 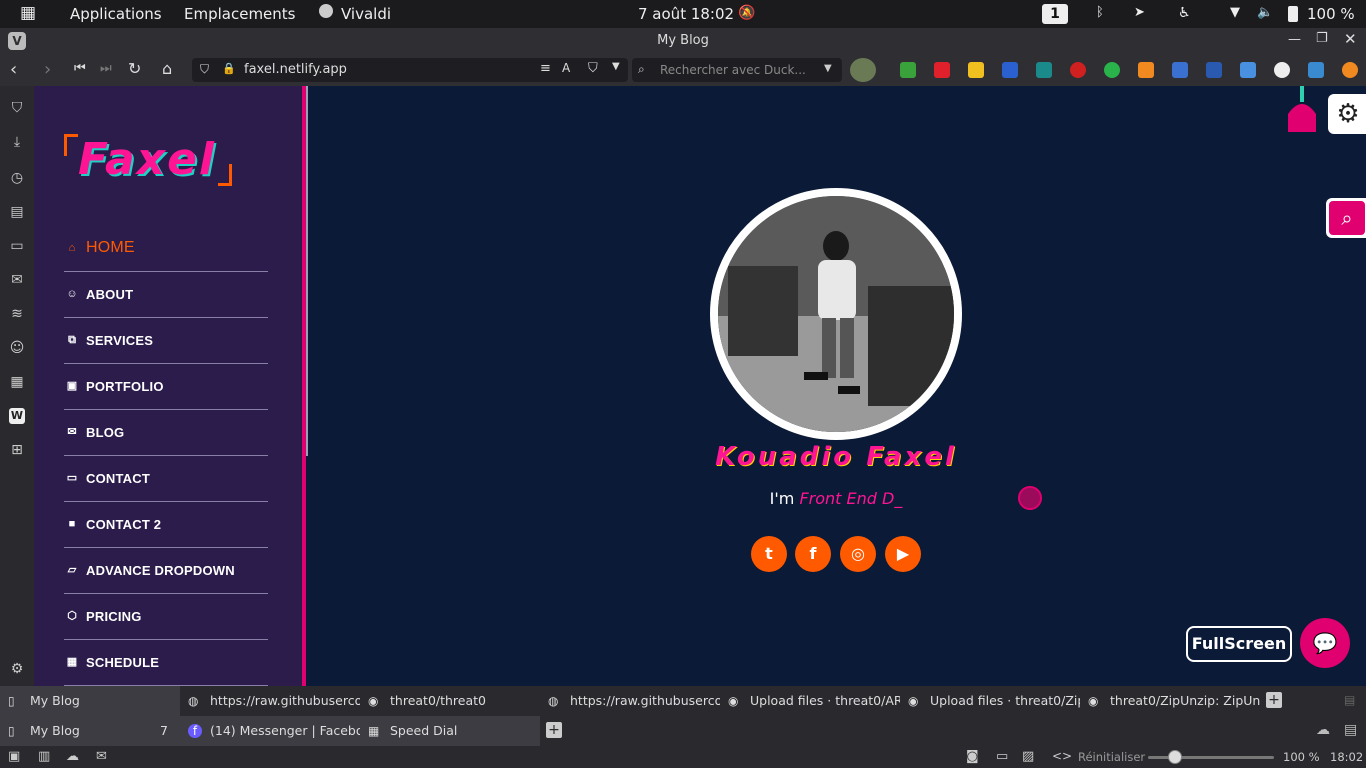 What do you see at coordinates (229, 68) in the screenshot?
I see `lock-icon: 🔒` at bounding box center [229, 68].